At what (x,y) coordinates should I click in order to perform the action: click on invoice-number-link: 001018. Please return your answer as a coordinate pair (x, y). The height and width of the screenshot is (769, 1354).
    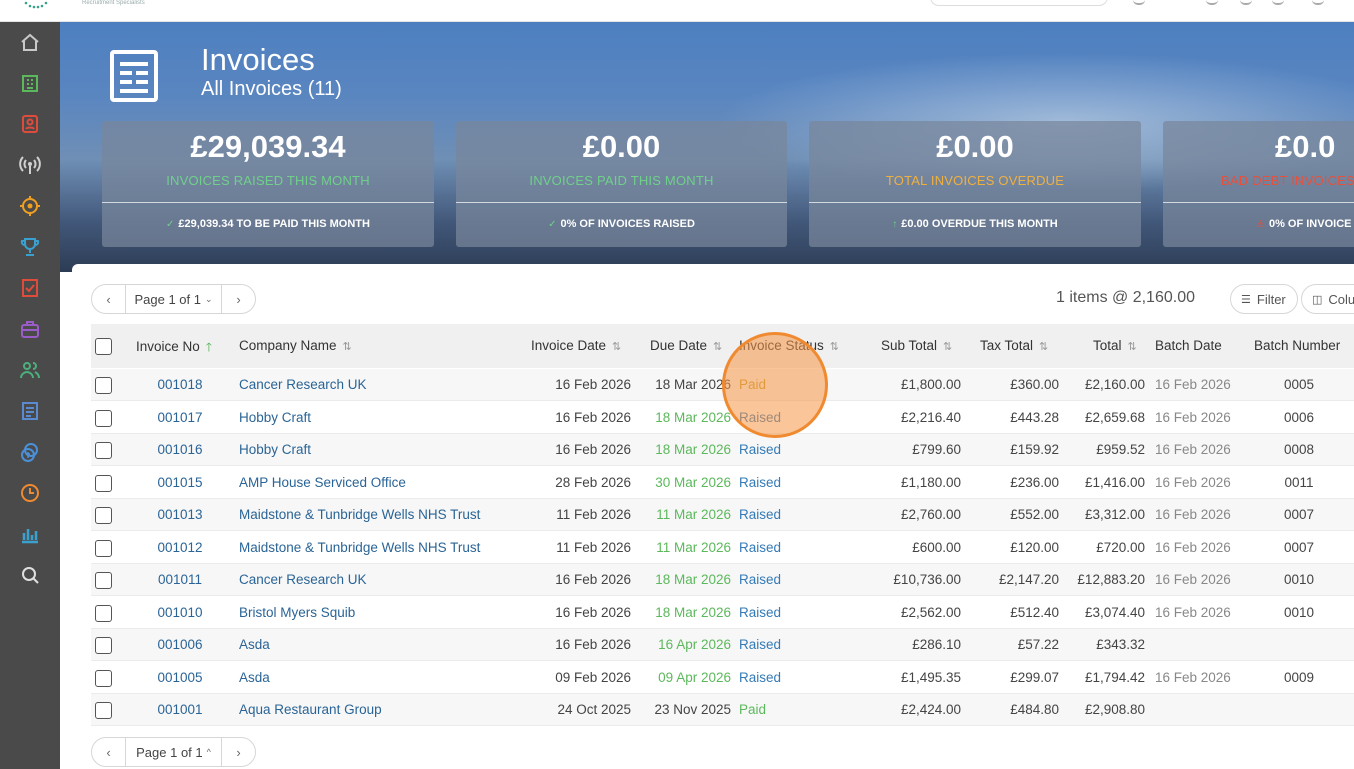
    Looking at the image, I should click on (180, 384).